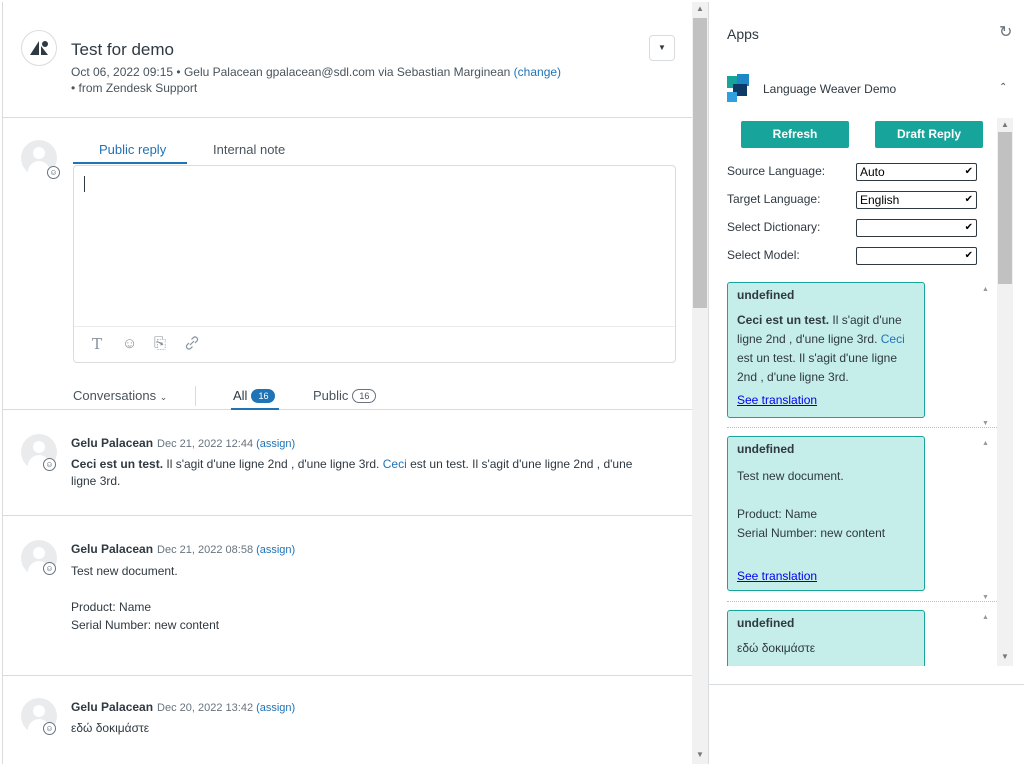 The height and width of the screenshot is (768, 1024). I want to click on message-date: Dec 21, 2022 12:44, so click(205, 444).